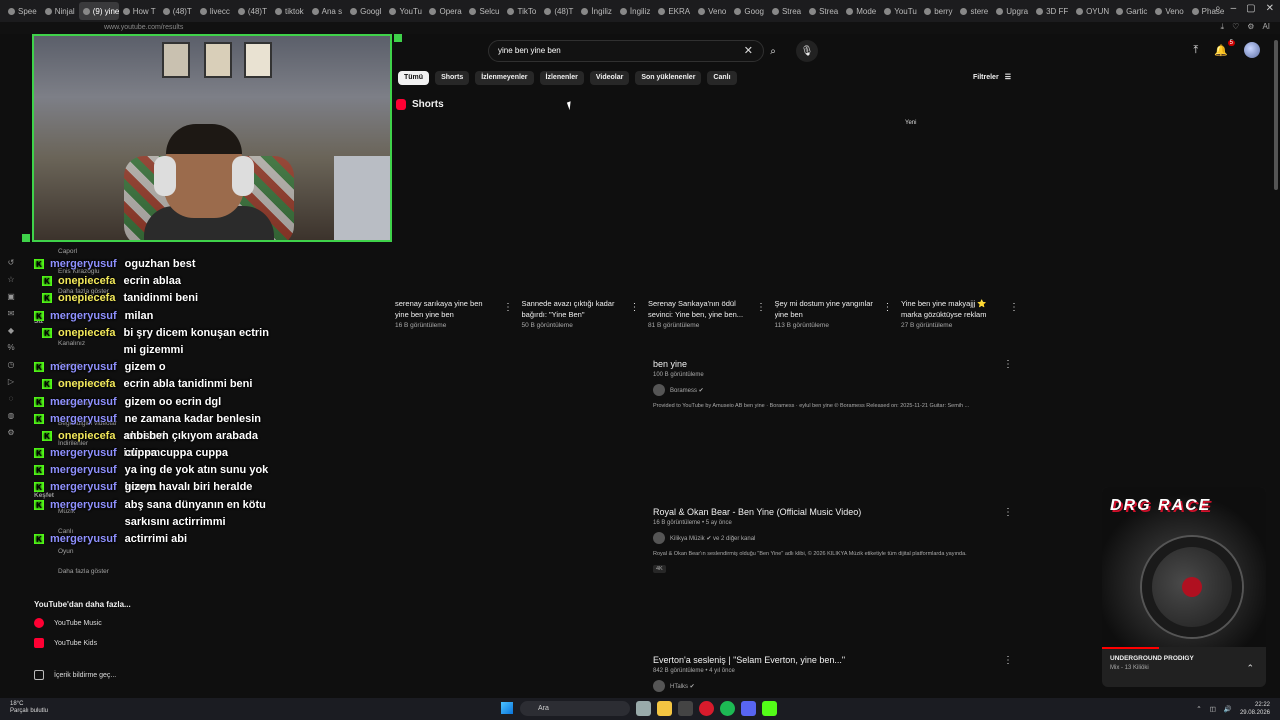  Describe the element at coordinates (561, 78) in the screenshot. I see `filter-chip: İzlenenler` at that location.